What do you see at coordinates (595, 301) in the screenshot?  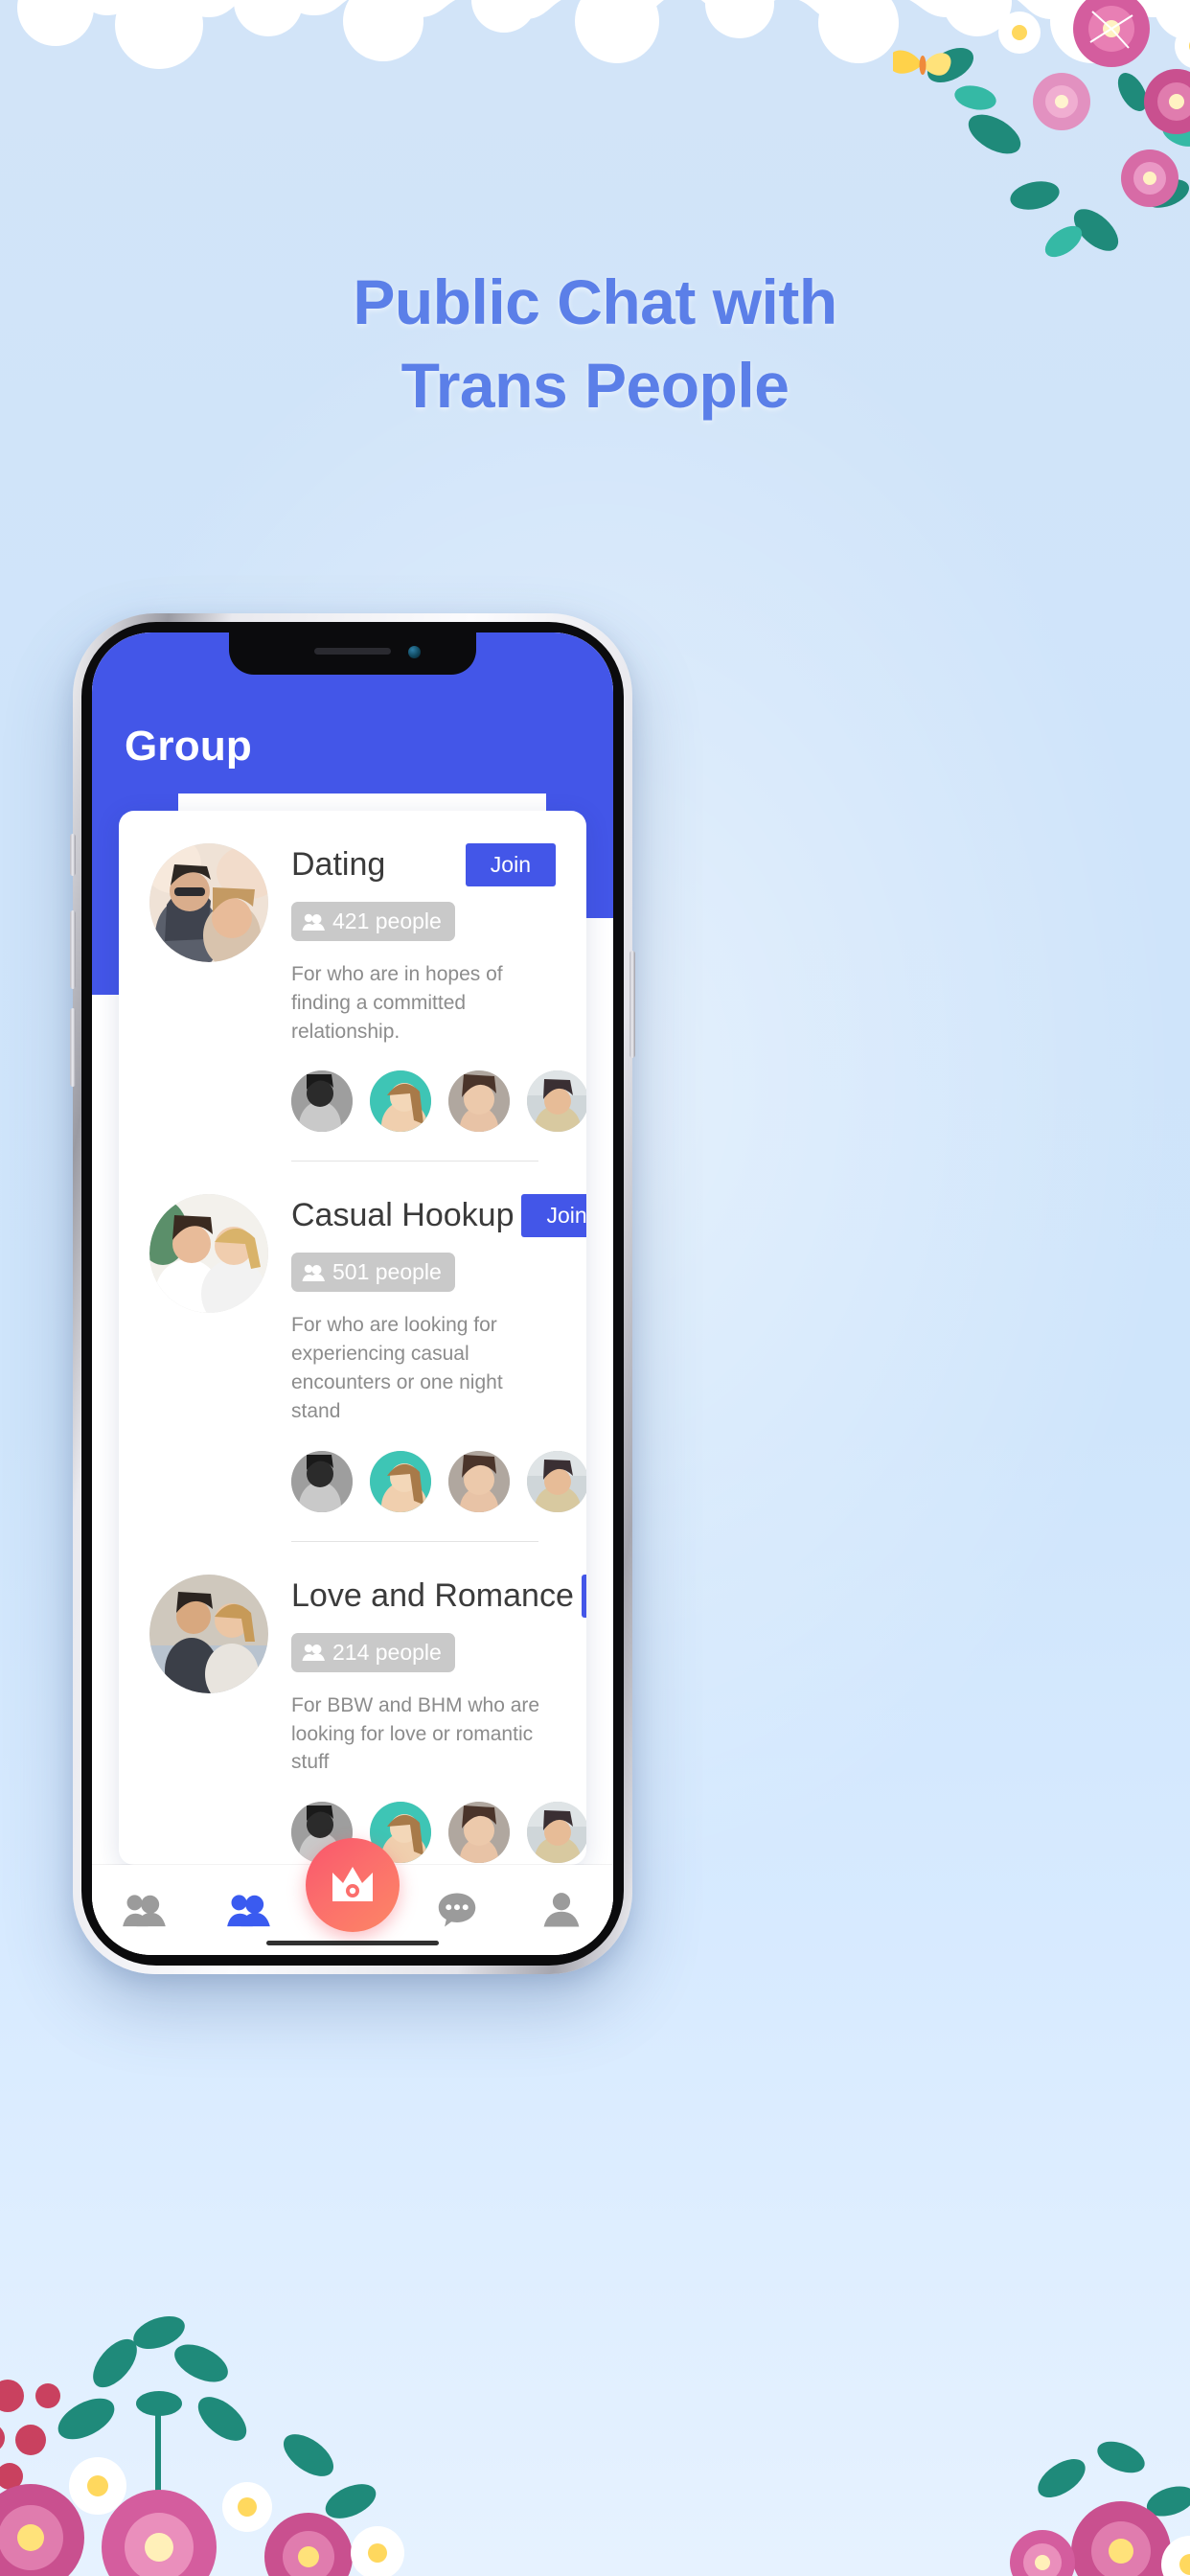 I see `headline-line-1: Public Chat with` at bounding box center [595, 301].